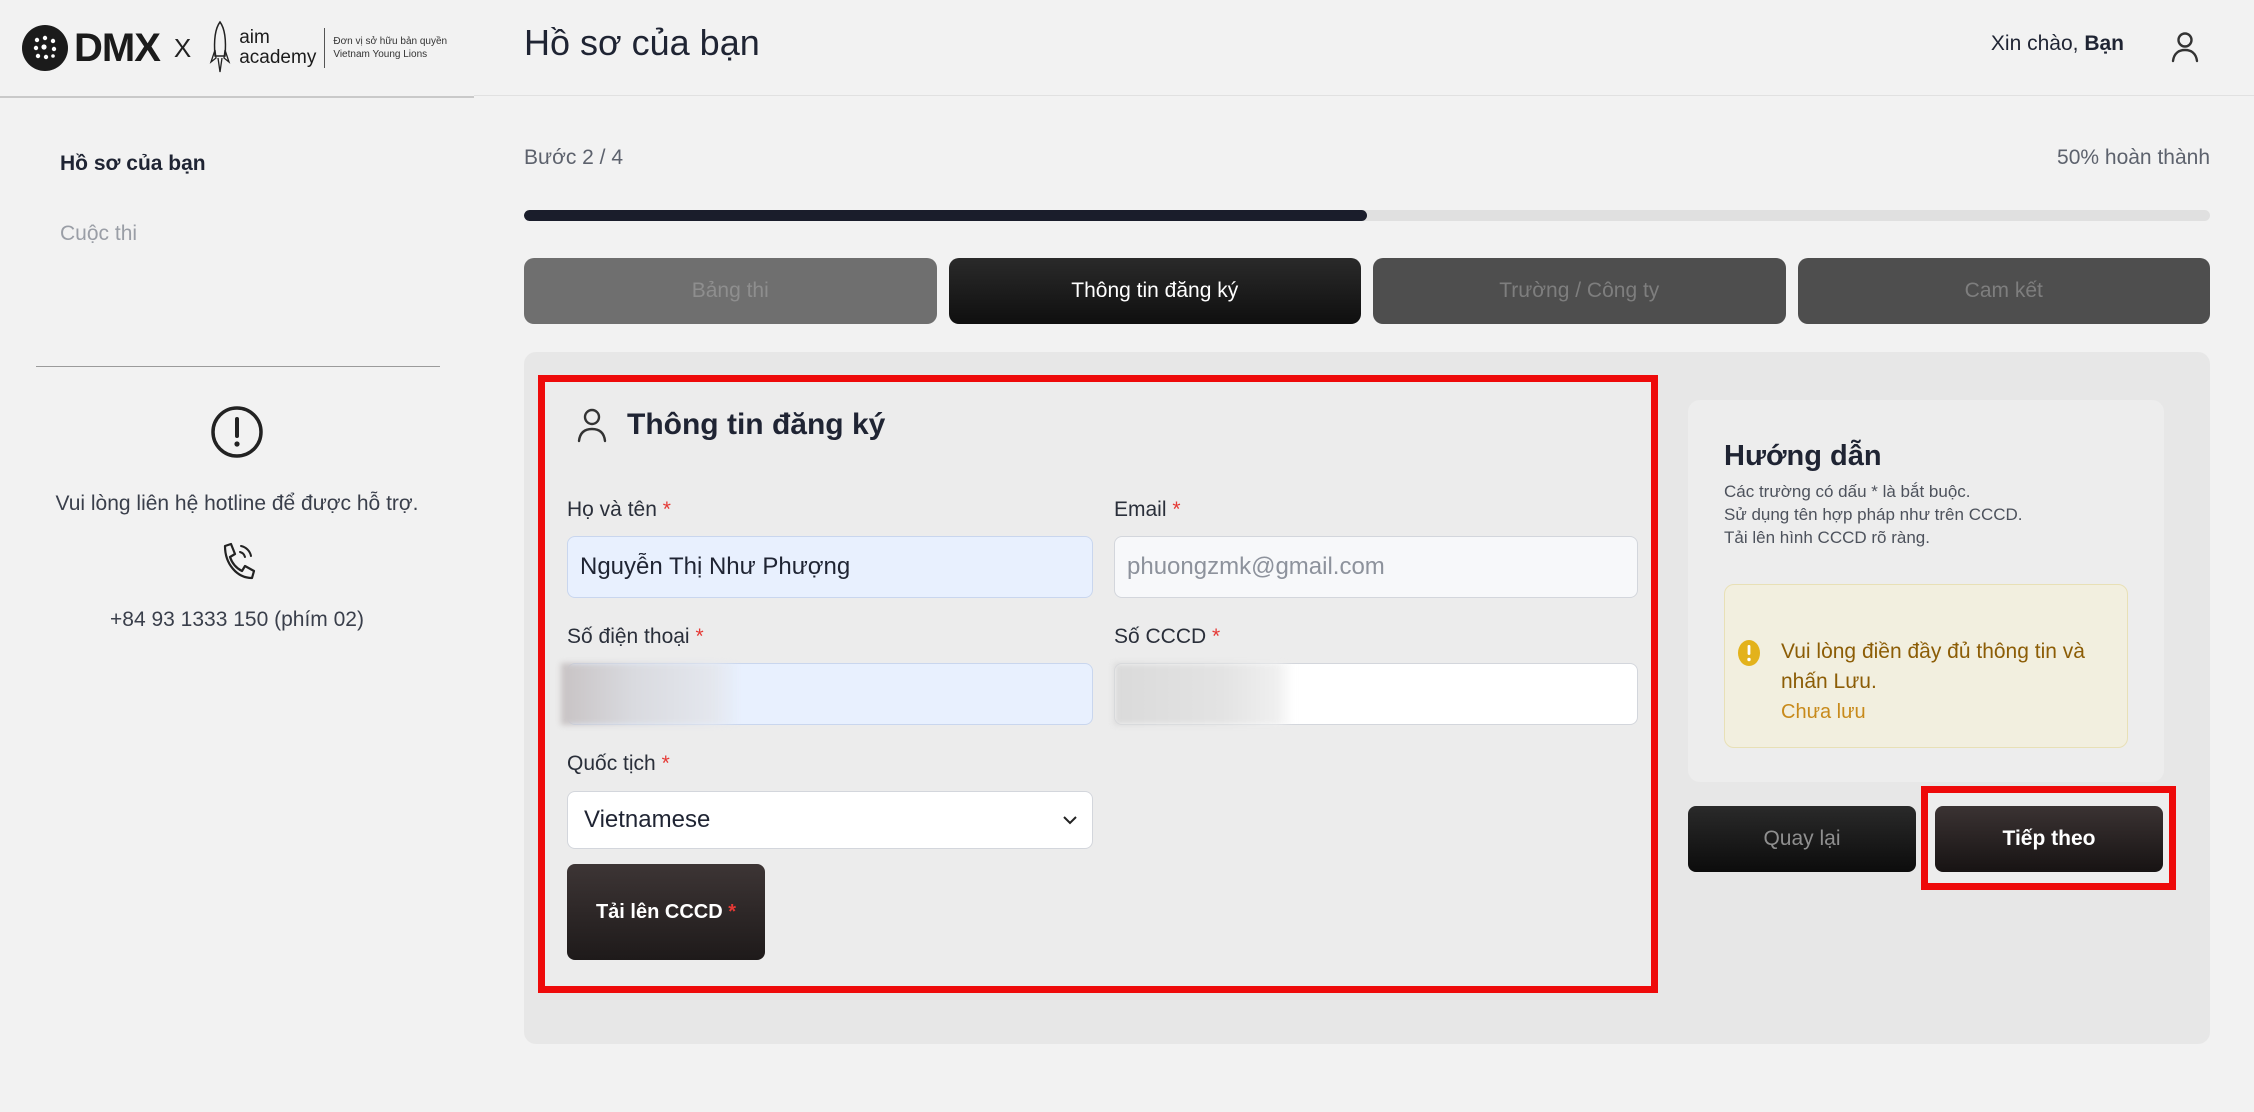  What do you see at coordinates (647, 819) in the screenshot?
I see `nationality-selected-value: Vietnamese` at bounding box center [647, 819].